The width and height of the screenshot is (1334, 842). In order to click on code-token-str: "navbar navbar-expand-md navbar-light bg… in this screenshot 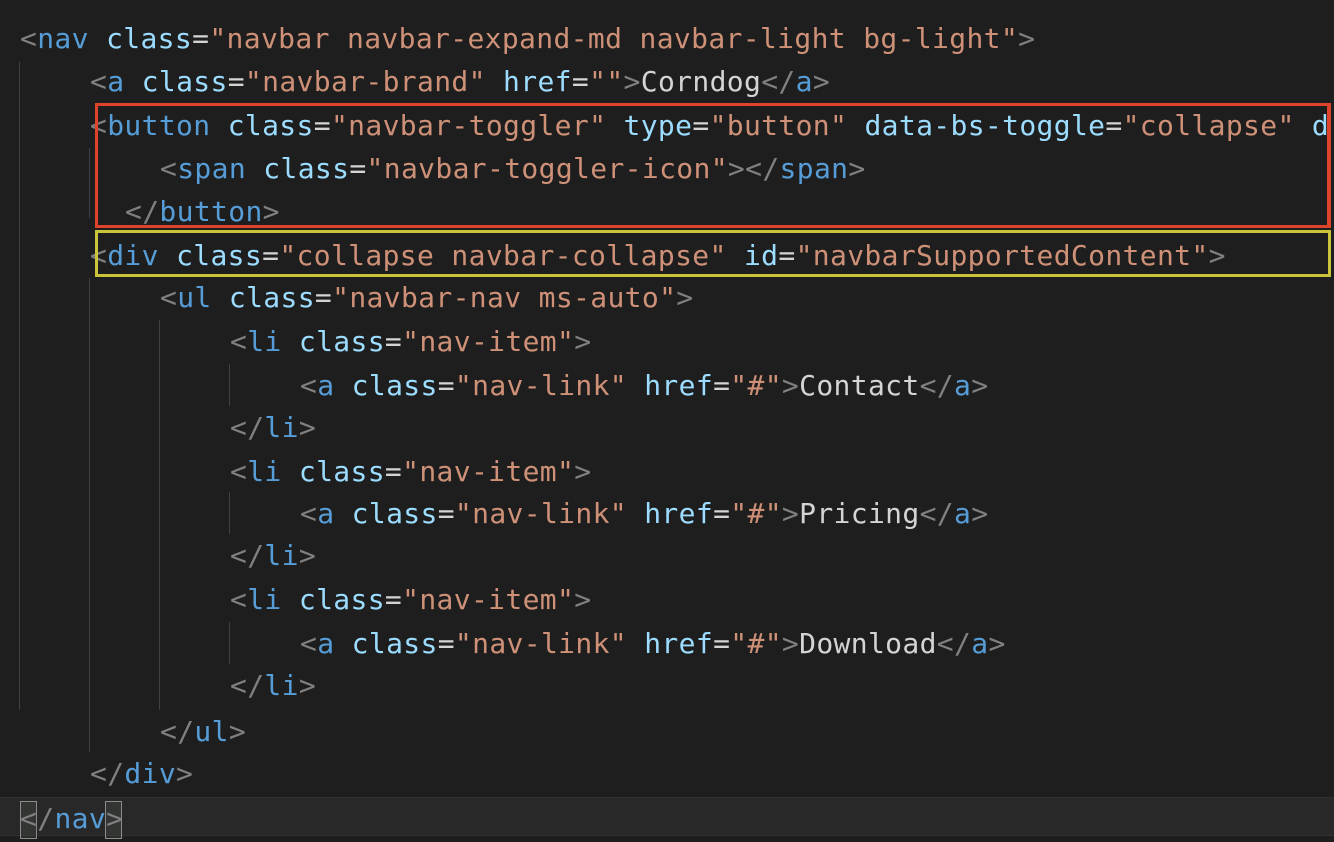, I will do `click(614, 38)`.